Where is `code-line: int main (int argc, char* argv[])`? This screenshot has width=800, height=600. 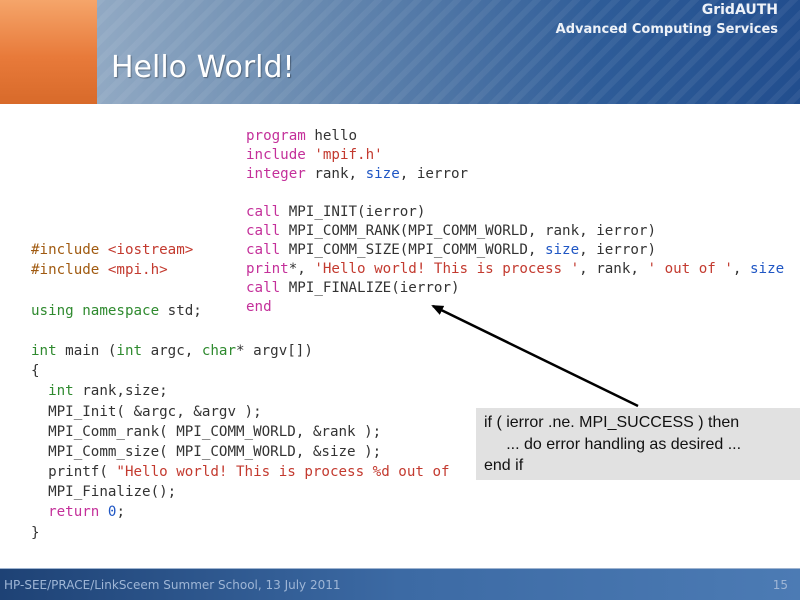 code-line: int main (int argc, char* argv[]) is located at coordinates (240, 351).